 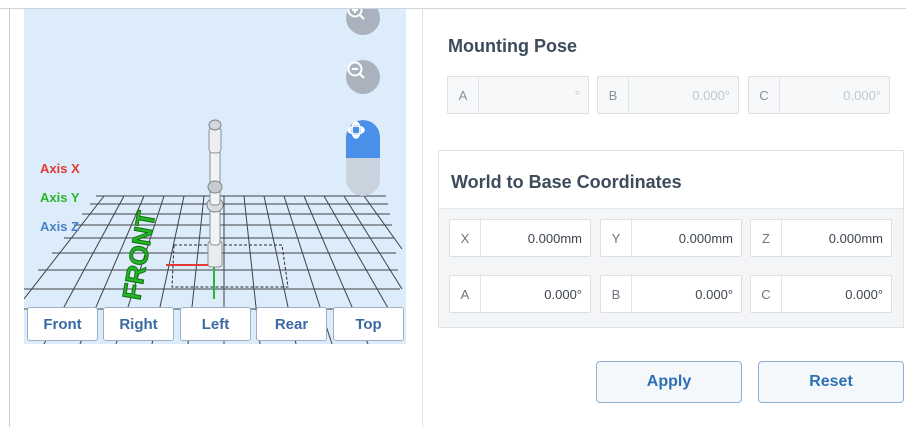 I want to click on view-top-button: Top, so click(x=368, y=324).